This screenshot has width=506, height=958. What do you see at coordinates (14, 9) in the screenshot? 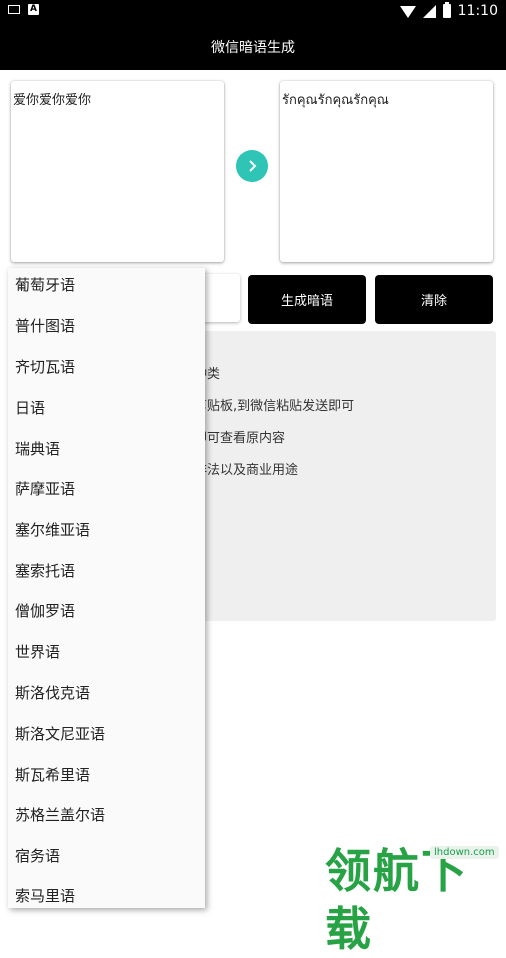
I see `keyboard-icon` at bounding box center [14, 9].